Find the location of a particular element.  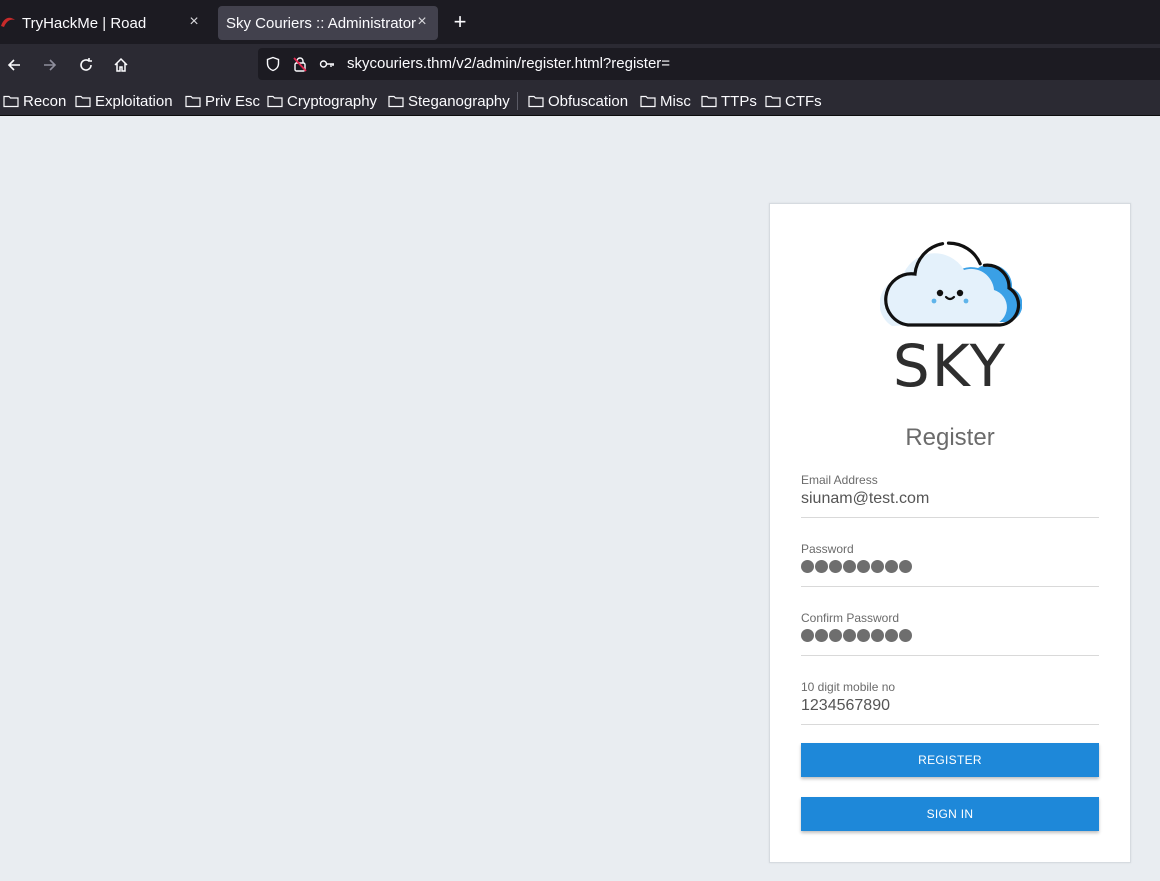

sign-in-button: SIGN IN is located at coordinates (950, 814).